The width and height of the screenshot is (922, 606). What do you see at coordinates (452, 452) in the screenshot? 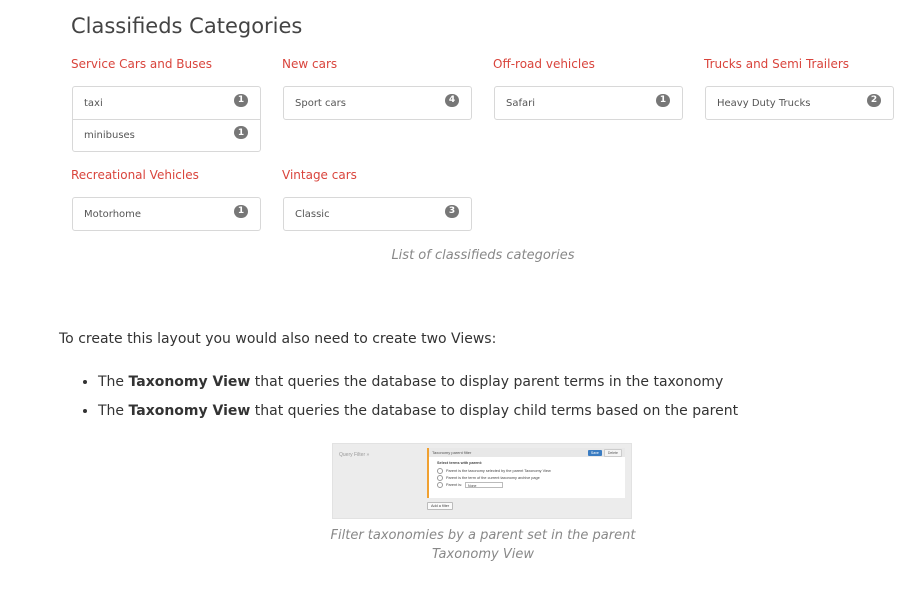
I see `panel-title: Taxonomy parent filter` at bounding box center [452, 452].